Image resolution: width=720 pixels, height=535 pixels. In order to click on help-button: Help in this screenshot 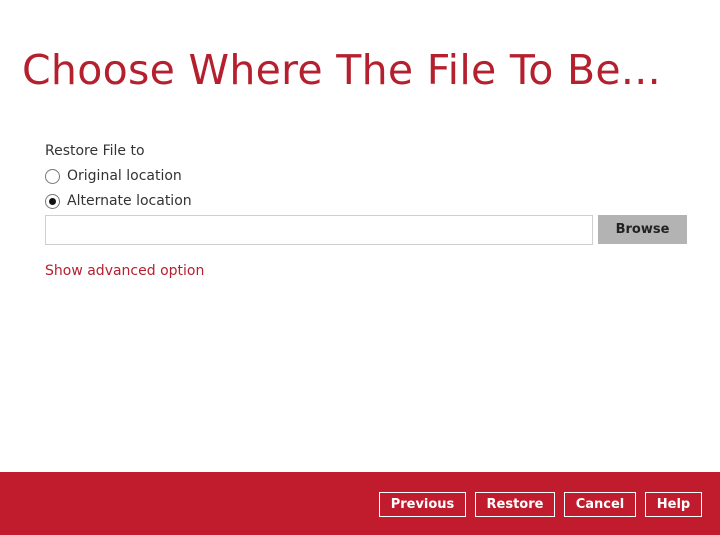, I will do `click(673, 504)`.